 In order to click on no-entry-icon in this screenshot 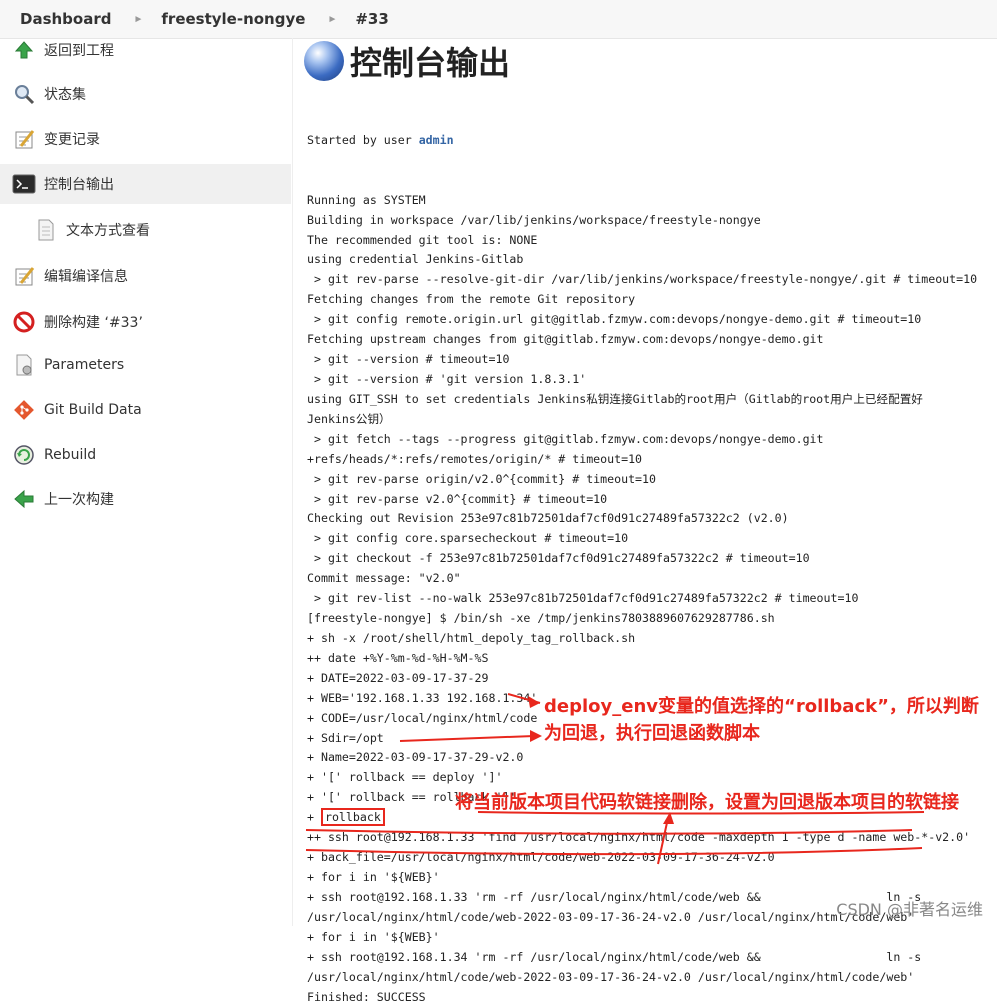, I will do `click(24, 322)`.